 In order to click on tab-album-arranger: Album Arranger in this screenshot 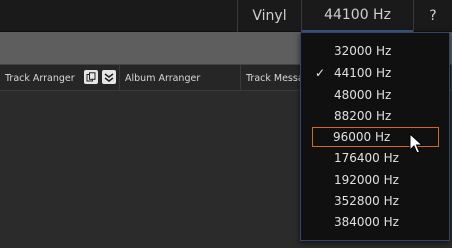, I will do `click(180, 78)`.